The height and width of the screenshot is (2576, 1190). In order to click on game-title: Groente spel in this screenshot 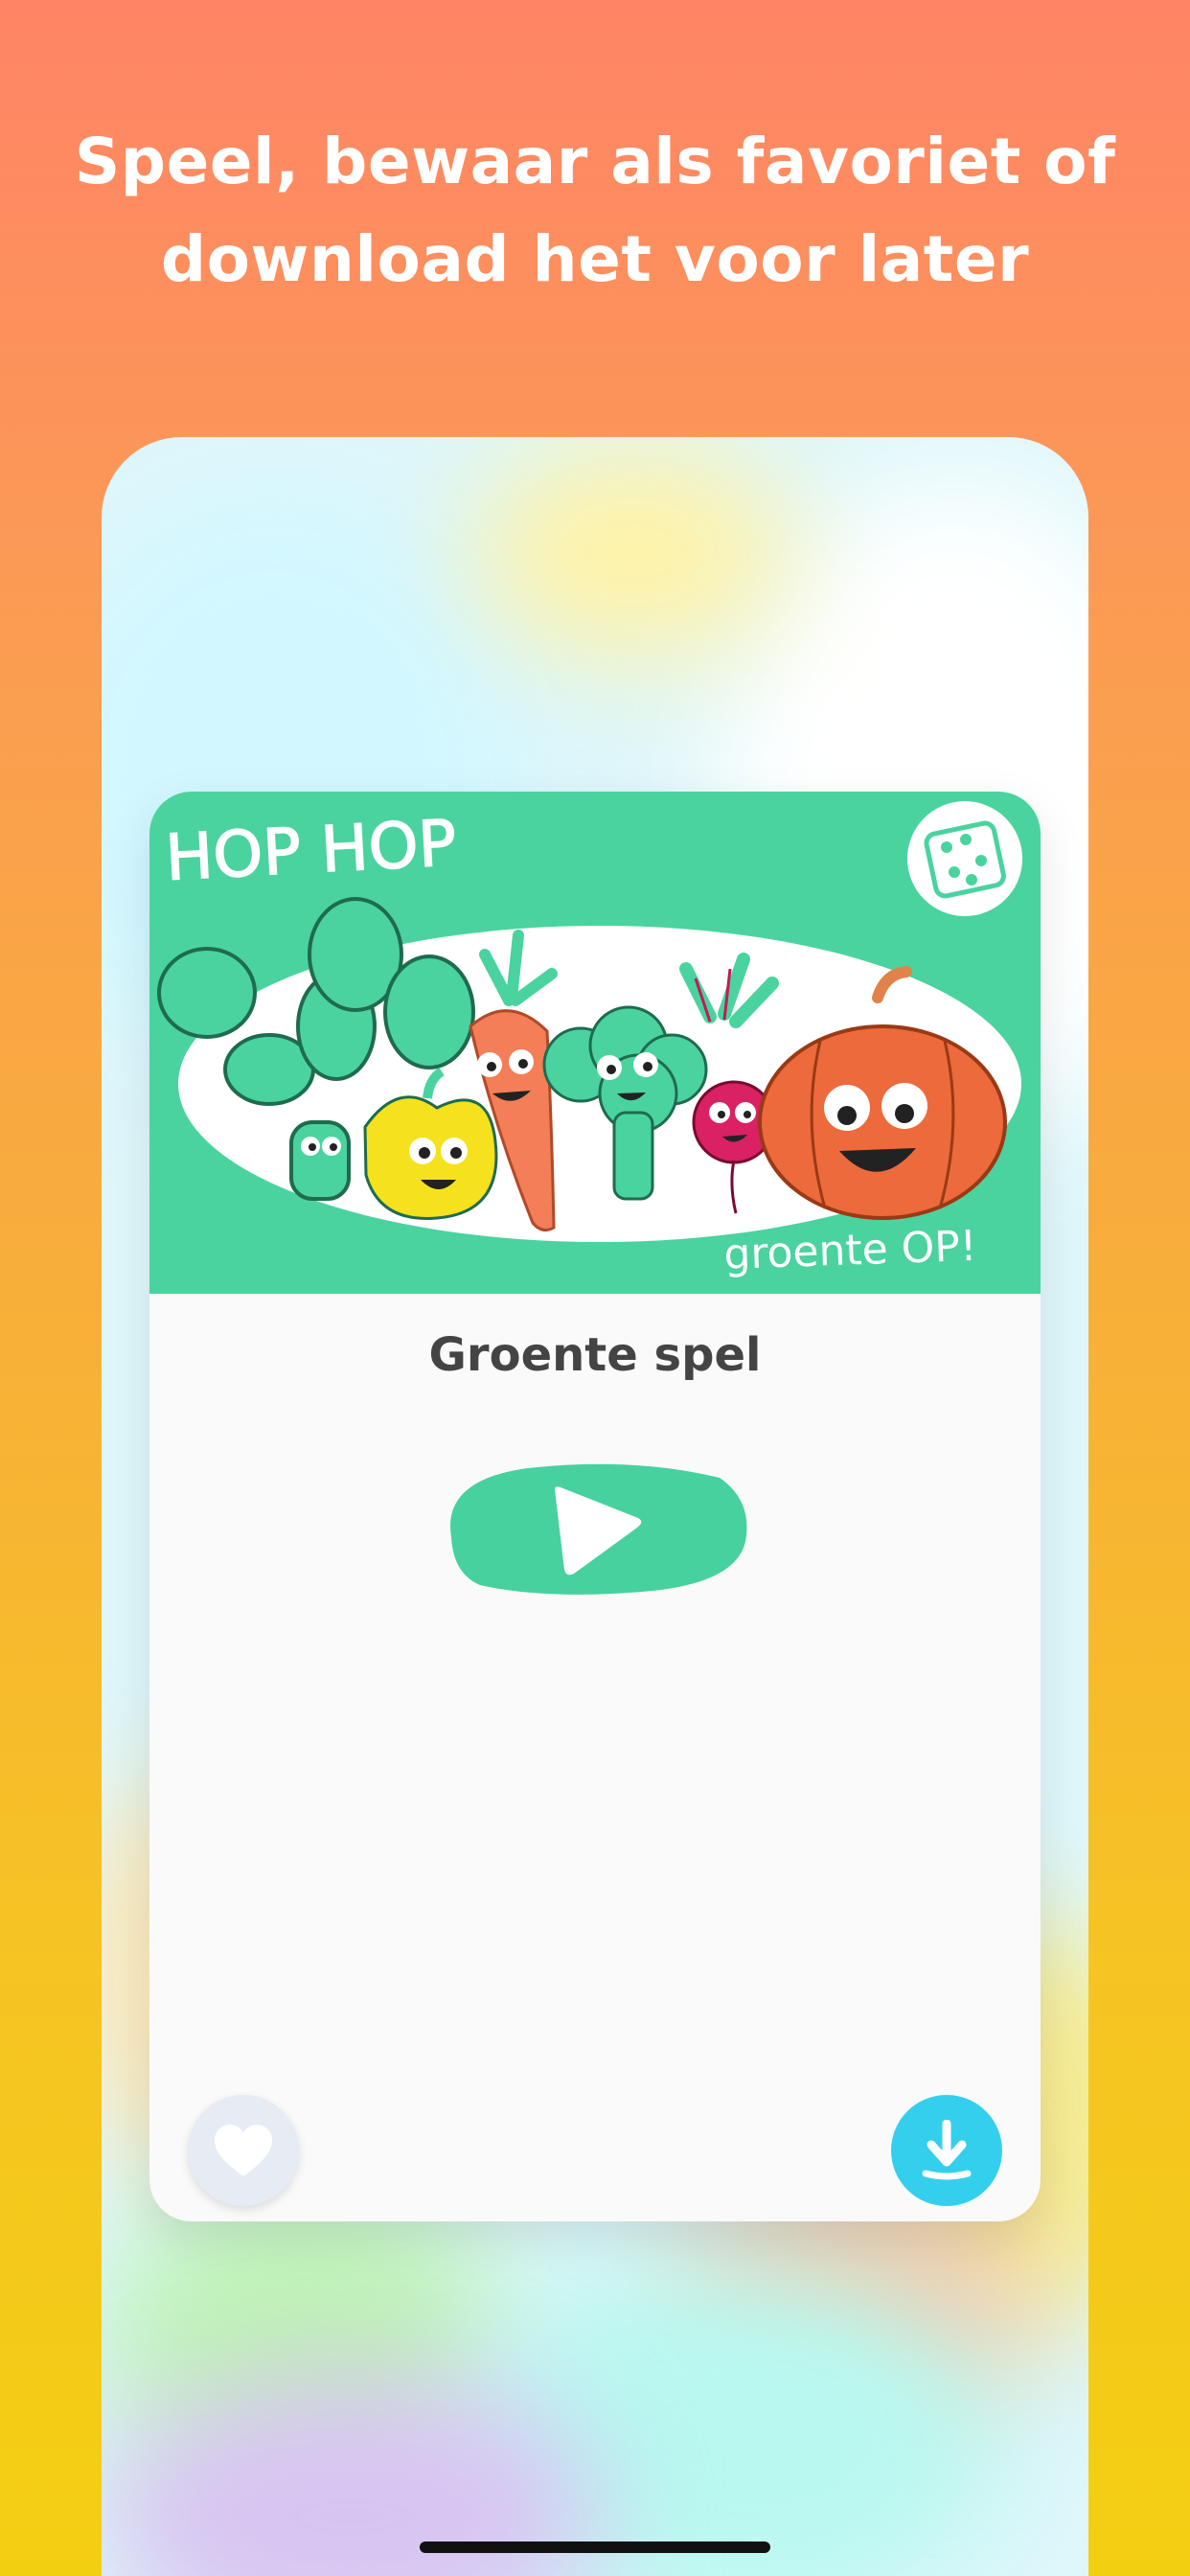, I will do `click(595, 1355)`.